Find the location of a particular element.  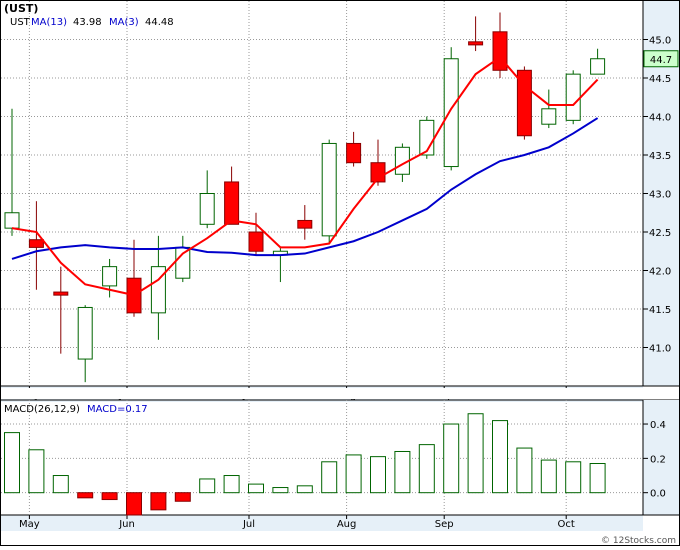

legend-ma3-value: 44.48 is located at coordinates (159, 22).